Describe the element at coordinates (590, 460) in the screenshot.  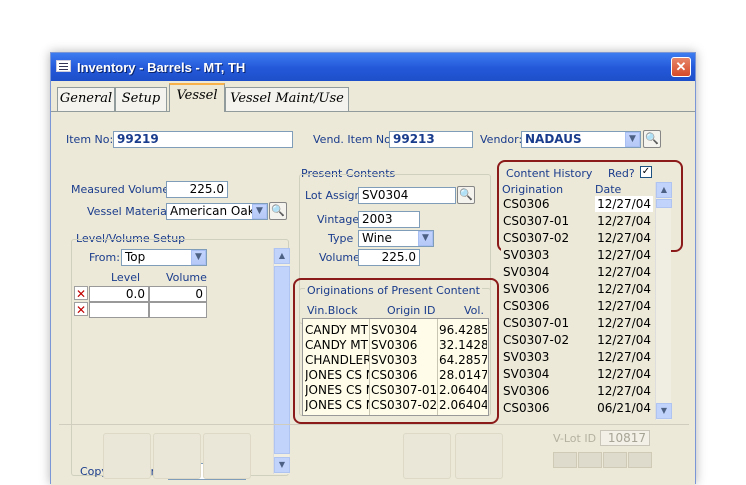
I see `previous-record-button` at that location.